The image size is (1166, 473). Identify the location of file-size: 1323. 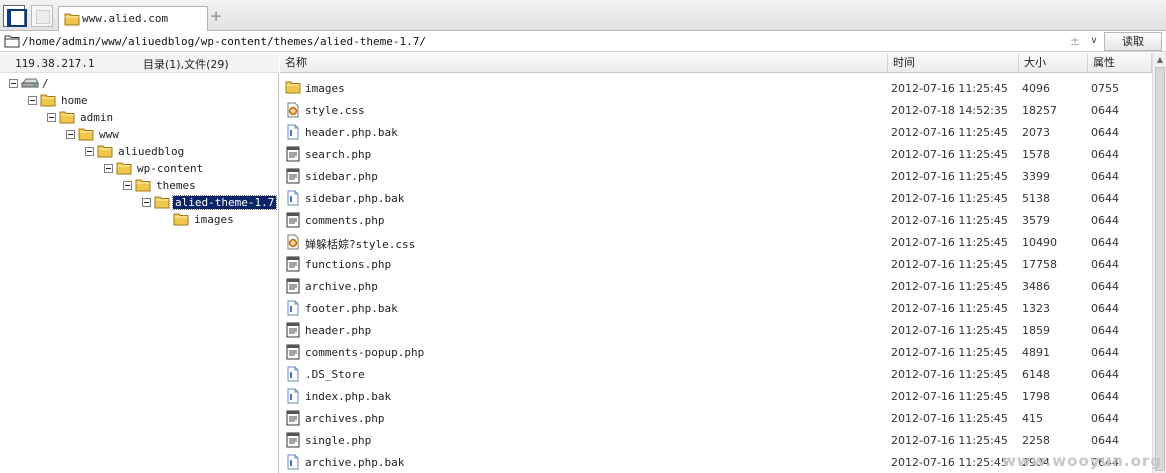
(1036, 308).